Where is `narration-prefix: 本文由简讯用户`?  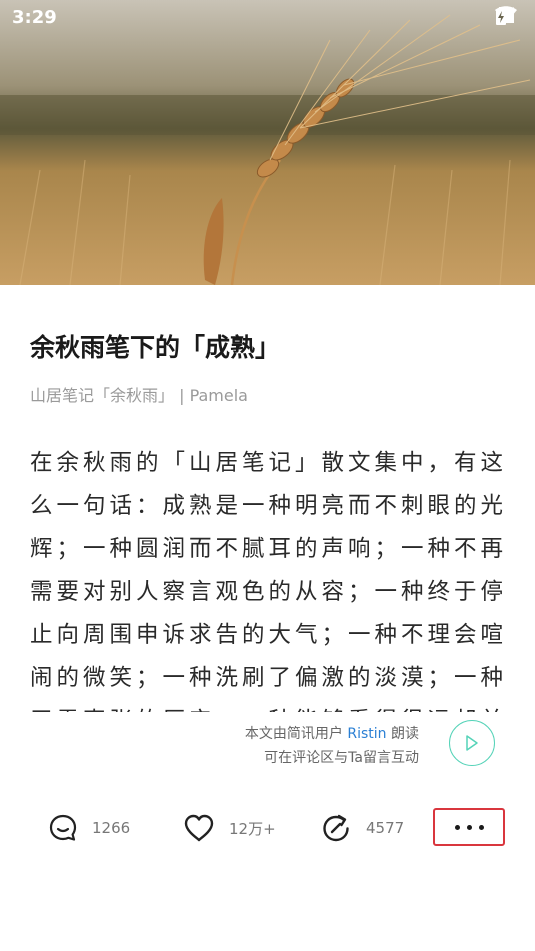
narration-prefix: 本文由简讯用户 is located at coordinates (296, 734).